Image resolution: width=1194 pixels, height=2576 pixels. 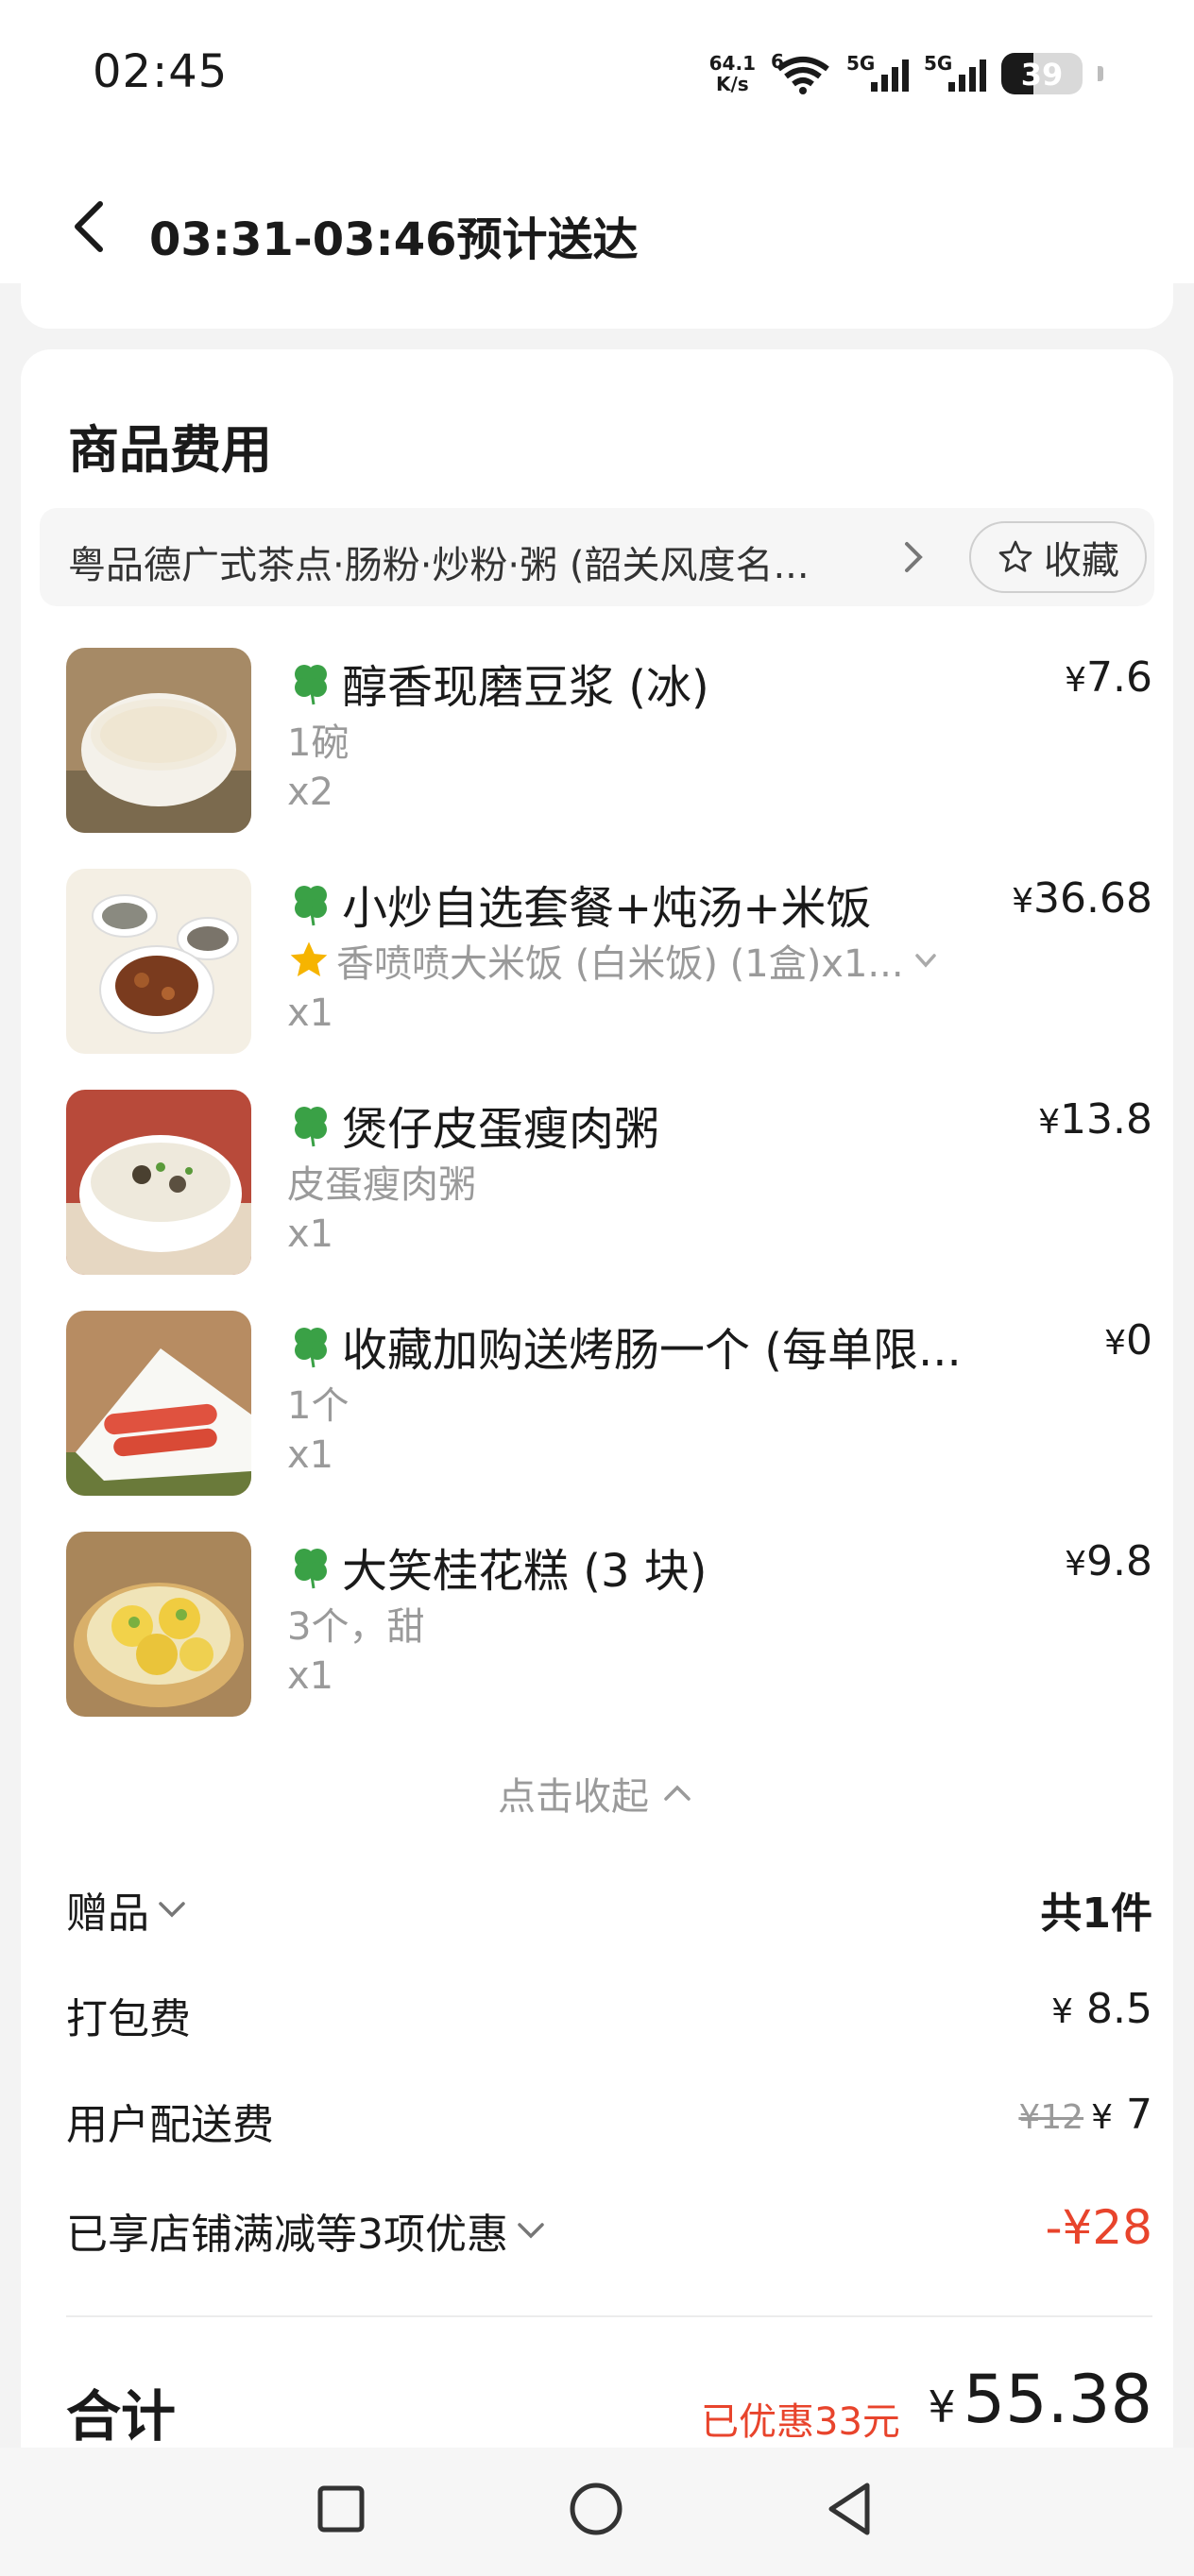 What do you see at coordinates (158, 961) in the screenshot?
I see `item-thumbnail-set-meal` at bounding box center [158, 961].